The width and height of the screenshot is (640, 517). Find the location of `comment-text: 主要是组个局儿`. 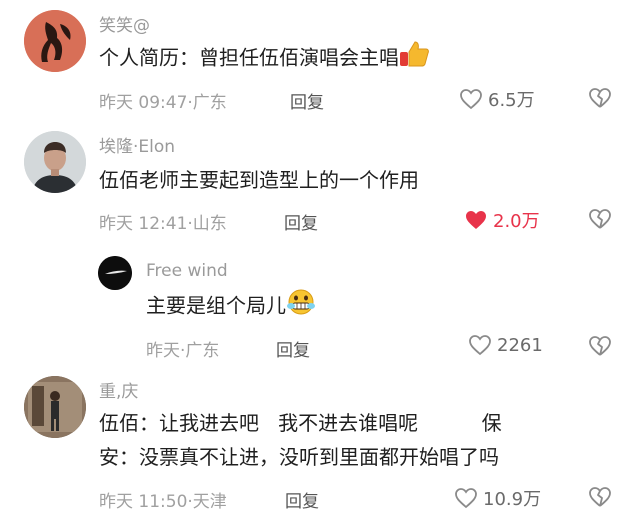

comment-text: 主要是组个局儿 is located at coordinates (231, 307).